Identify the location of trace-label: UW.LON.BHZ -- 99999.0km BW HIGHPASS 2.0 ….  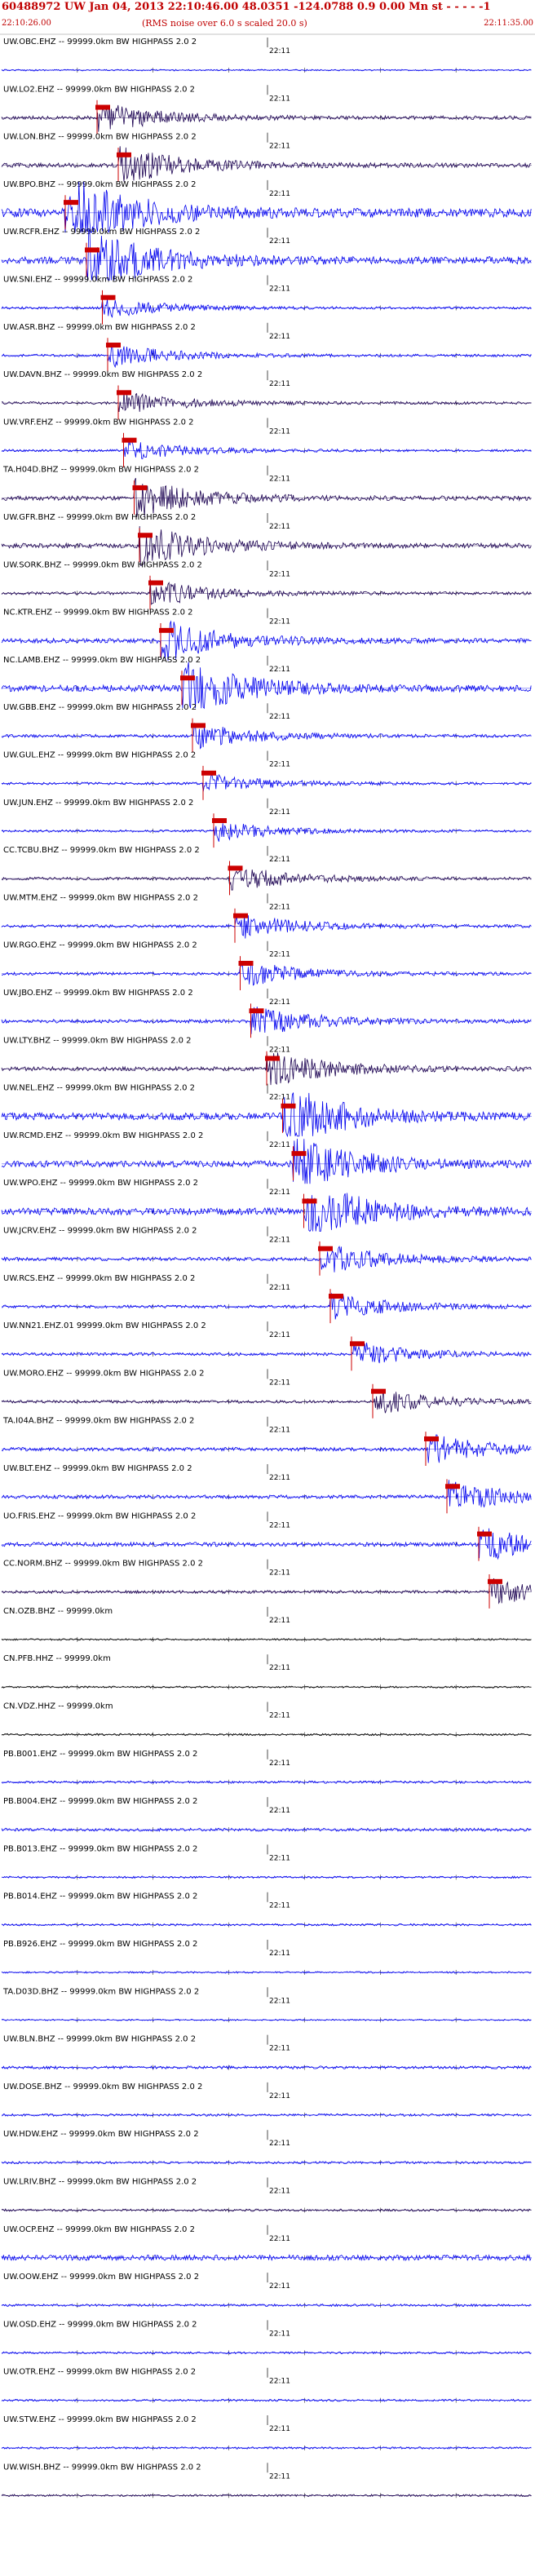
(100, 137).